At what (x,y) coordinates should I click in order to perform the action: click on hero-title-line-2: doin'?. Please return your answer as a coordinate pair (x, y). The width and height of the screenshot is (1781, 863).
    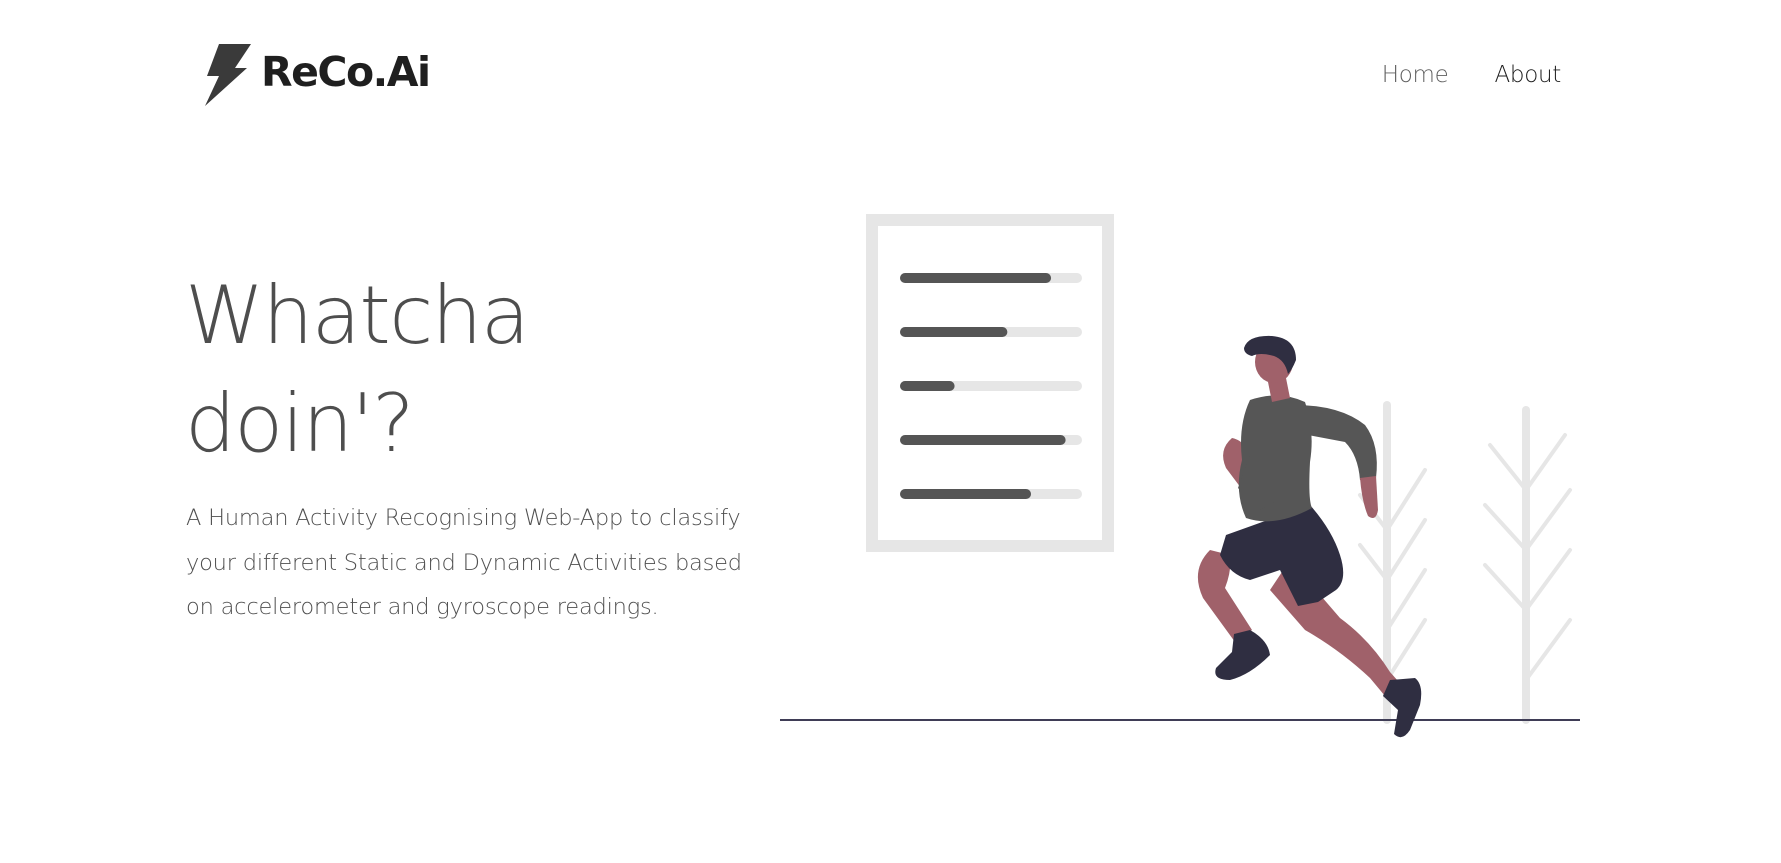
    Looking at the image, I should click on (300, 423).